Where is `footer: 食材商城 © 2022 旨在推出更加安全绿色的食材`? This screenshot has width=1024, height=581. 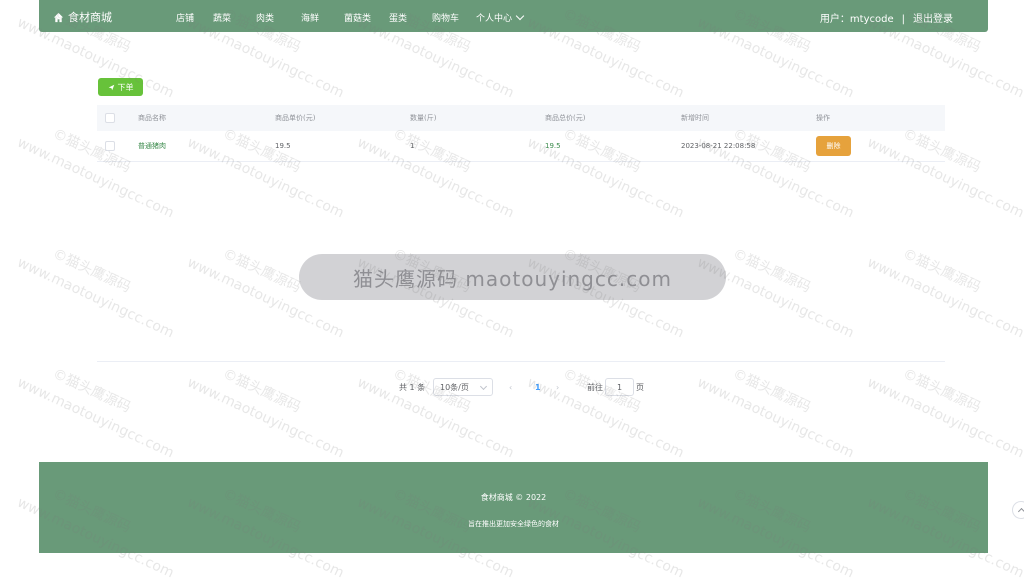
footer: 食材商城 © 2022 旨在推出更加安全绿色的食材 is located at coordinates (513, 507).